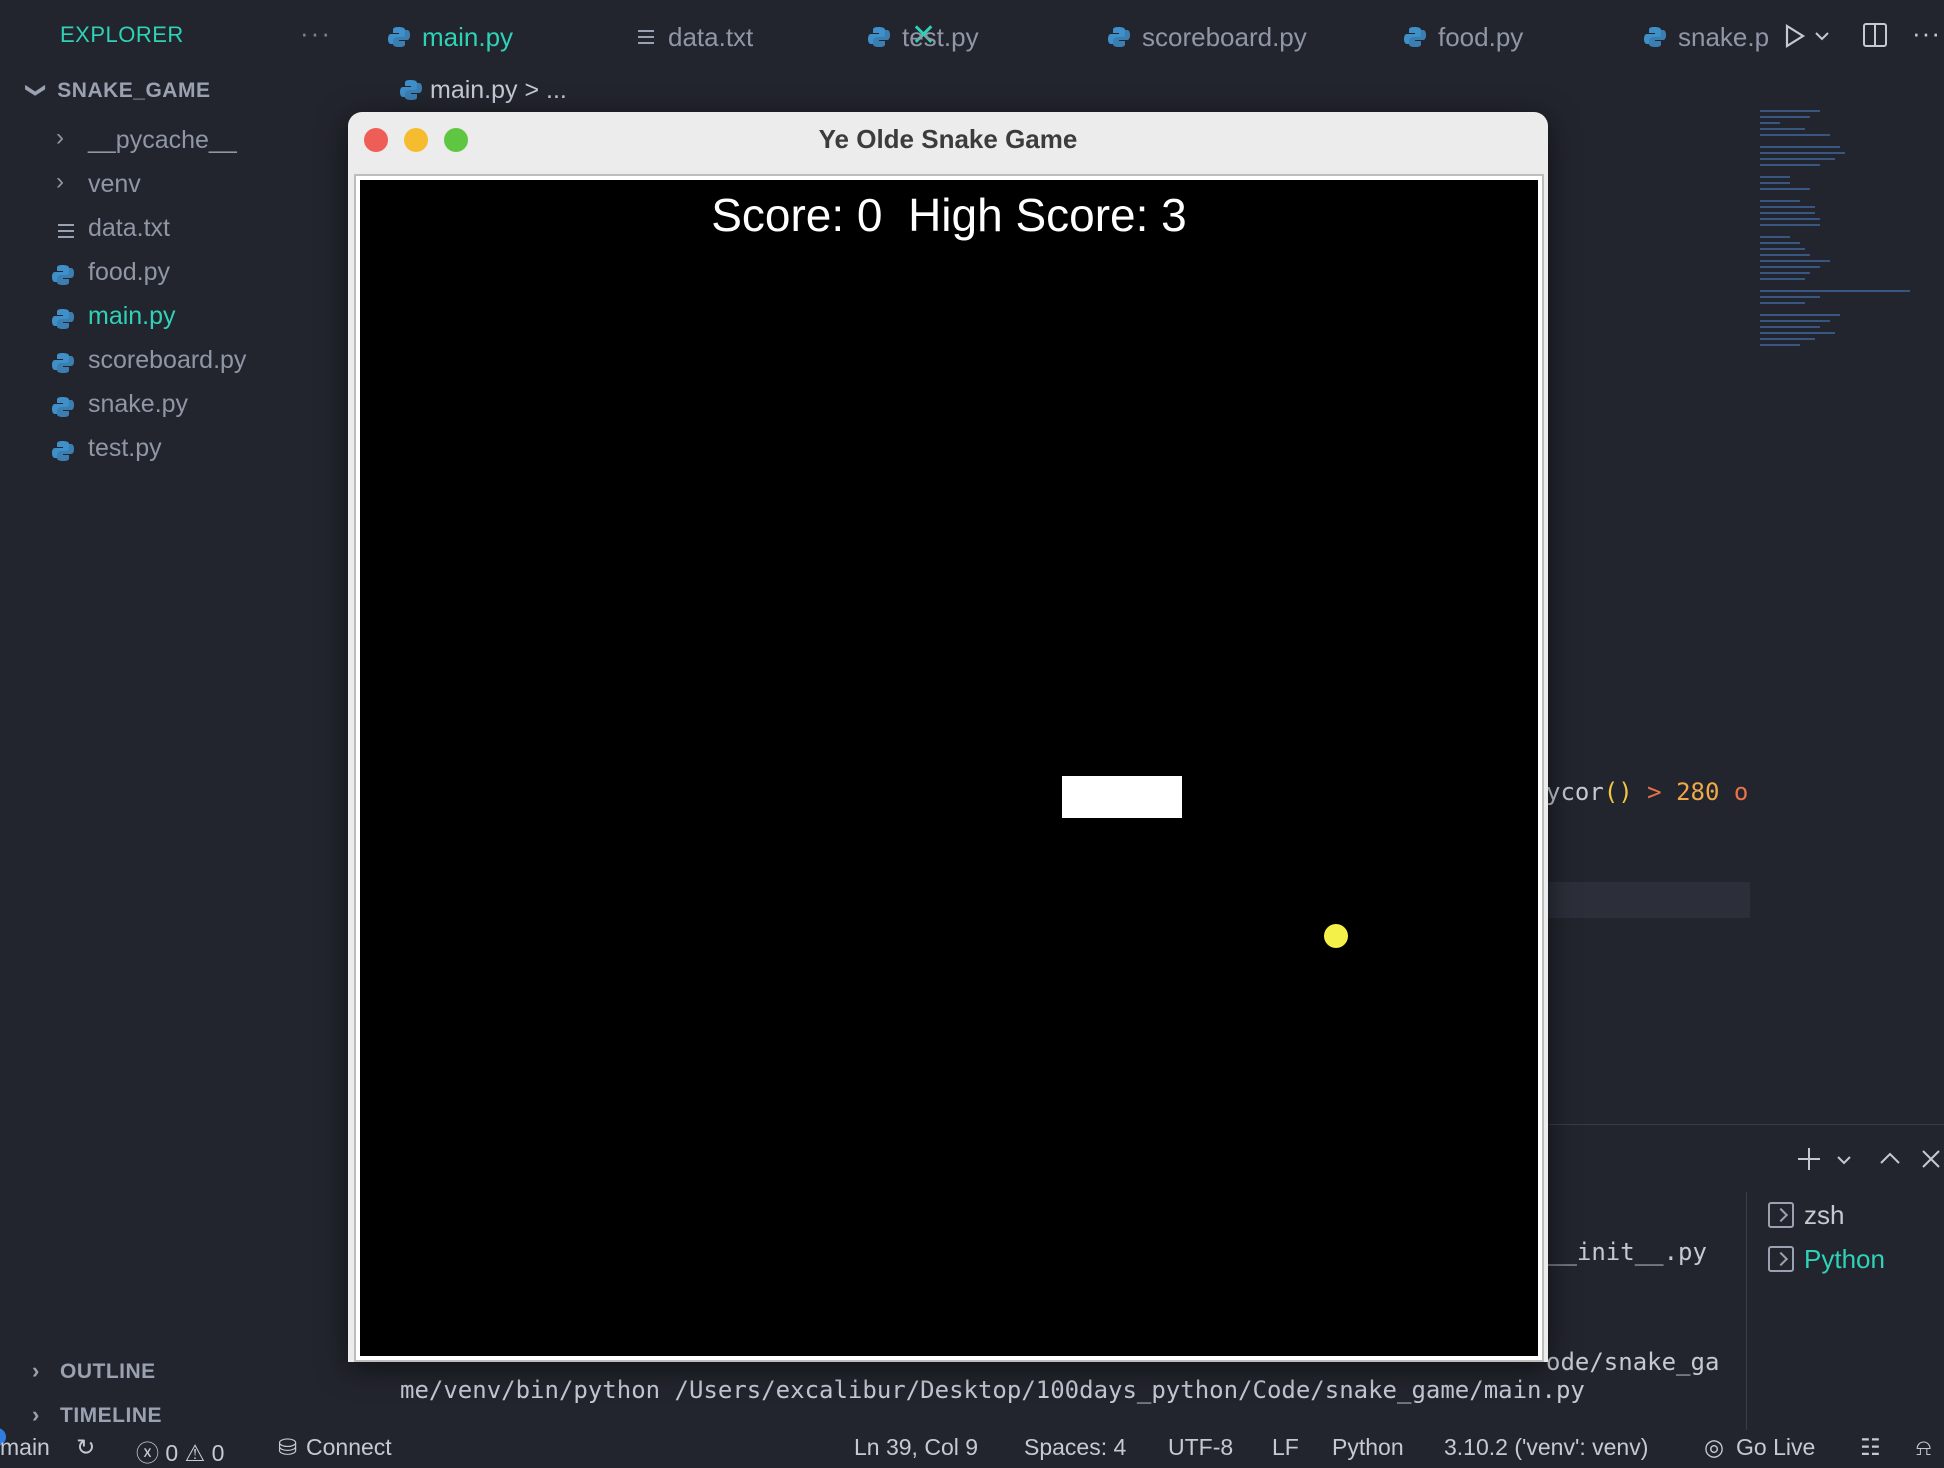  I want to click on code-token: >, so click(1654, 792).